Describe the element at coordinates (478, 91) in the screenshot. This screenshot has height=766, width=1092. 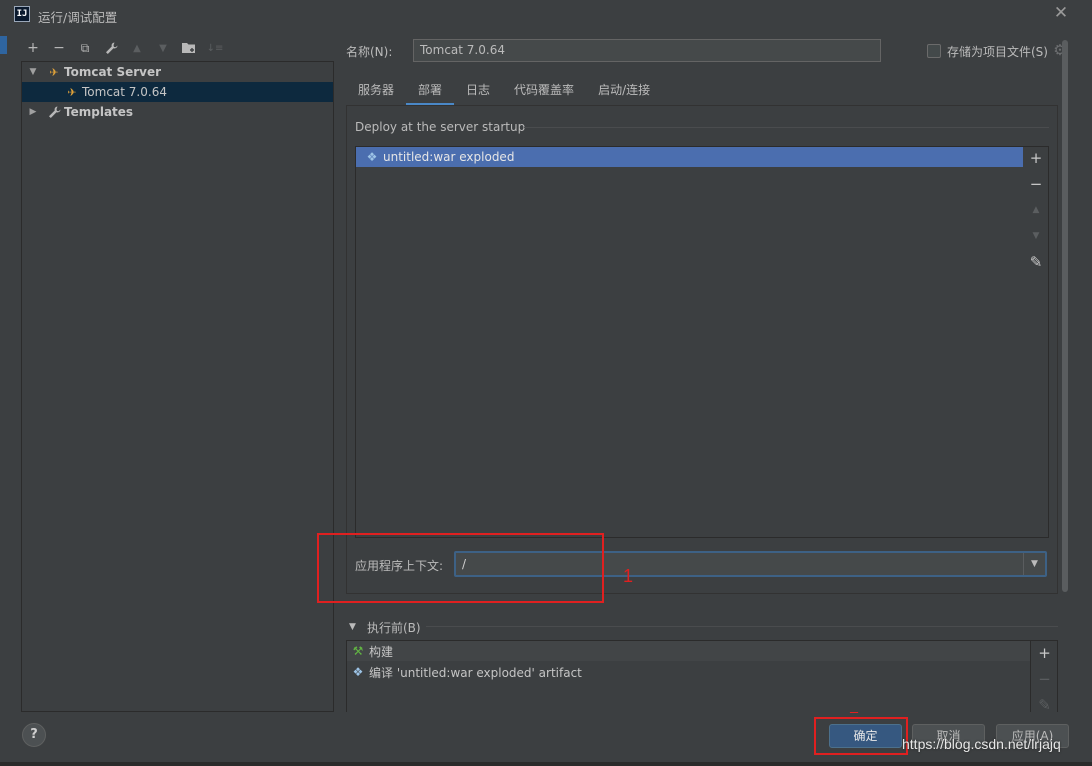
I see `tab-logs: 日志` at that location.